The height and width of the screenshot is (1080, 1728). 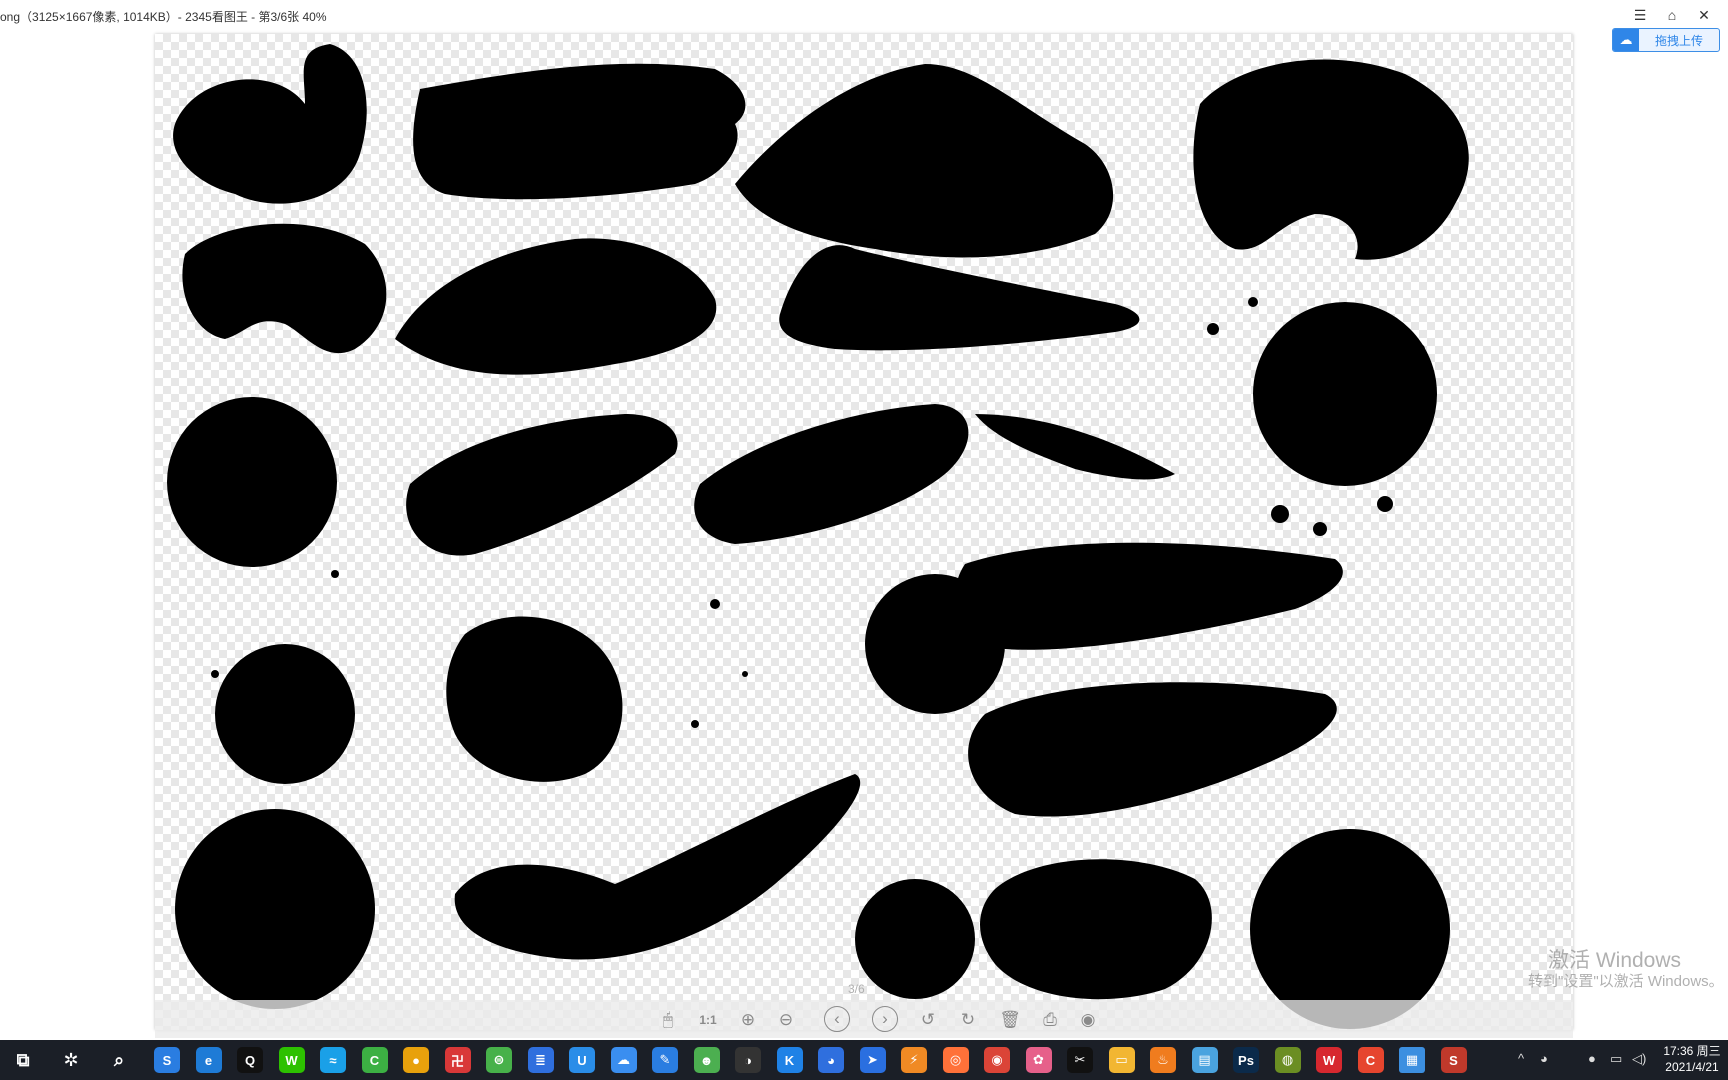 What do you see at coordinates (23, 1060) in the screenshot?
I see `task-view-icon: ⧉` at bounding box center [23, 1060].